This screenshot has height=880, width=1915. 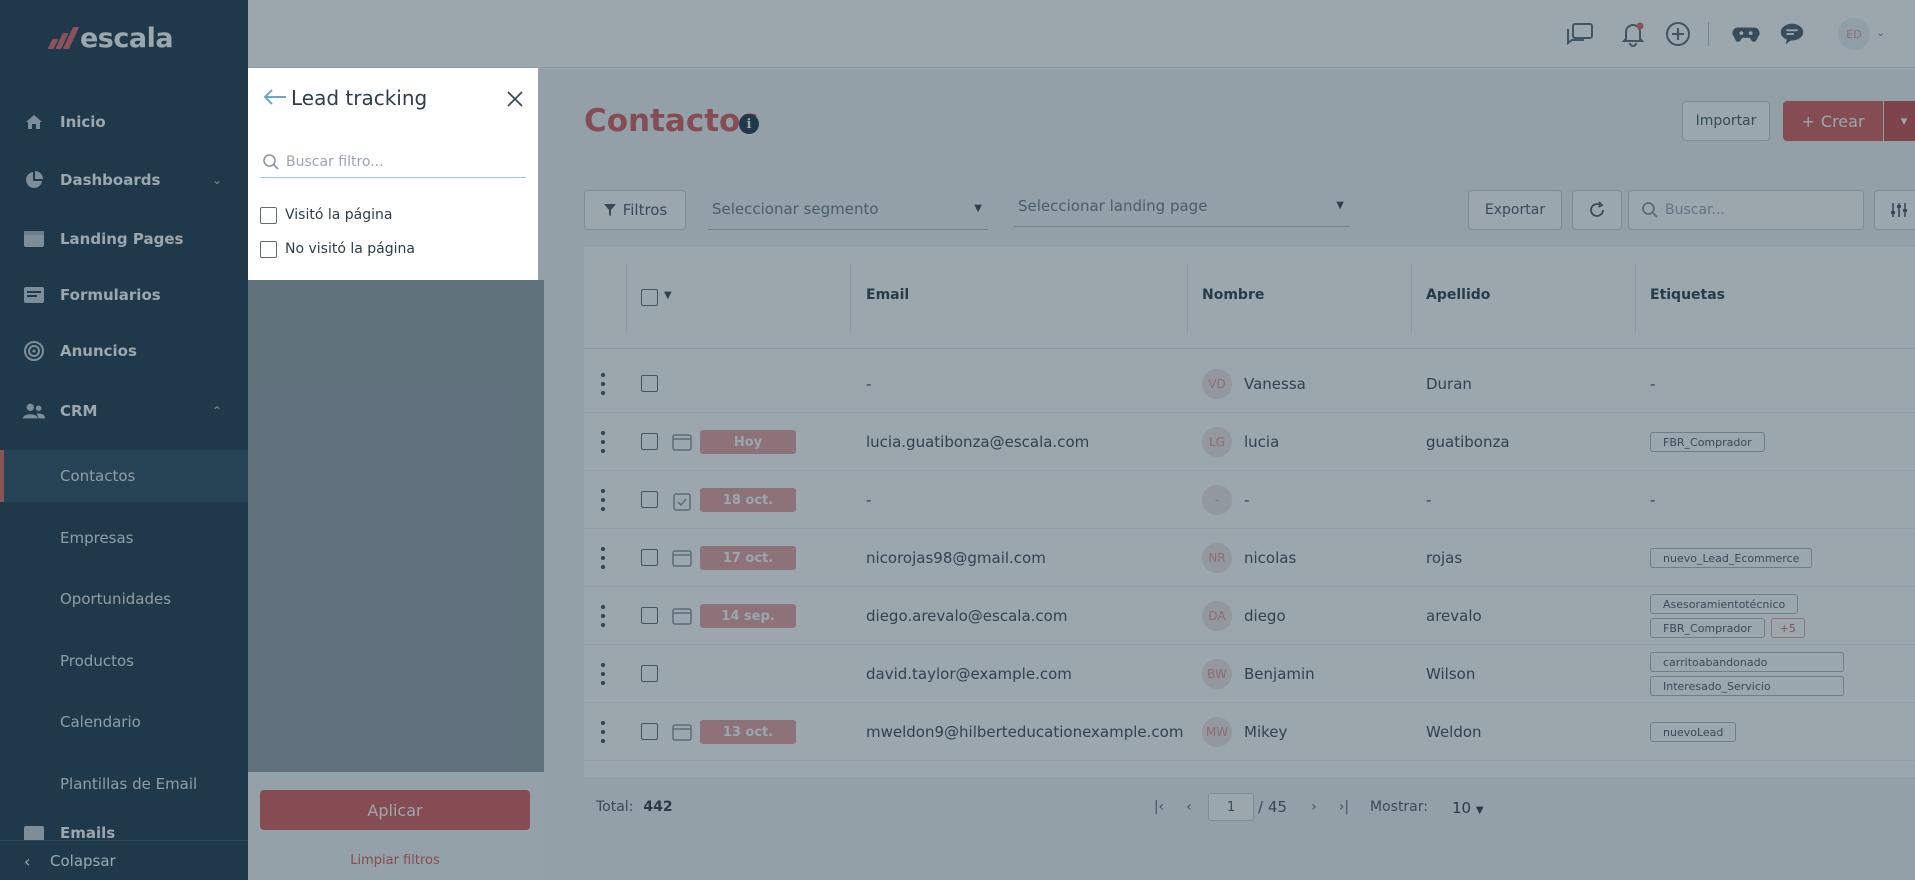 I want to click on filter-option-visited: Visitó la página, so click(x=326, y=215).